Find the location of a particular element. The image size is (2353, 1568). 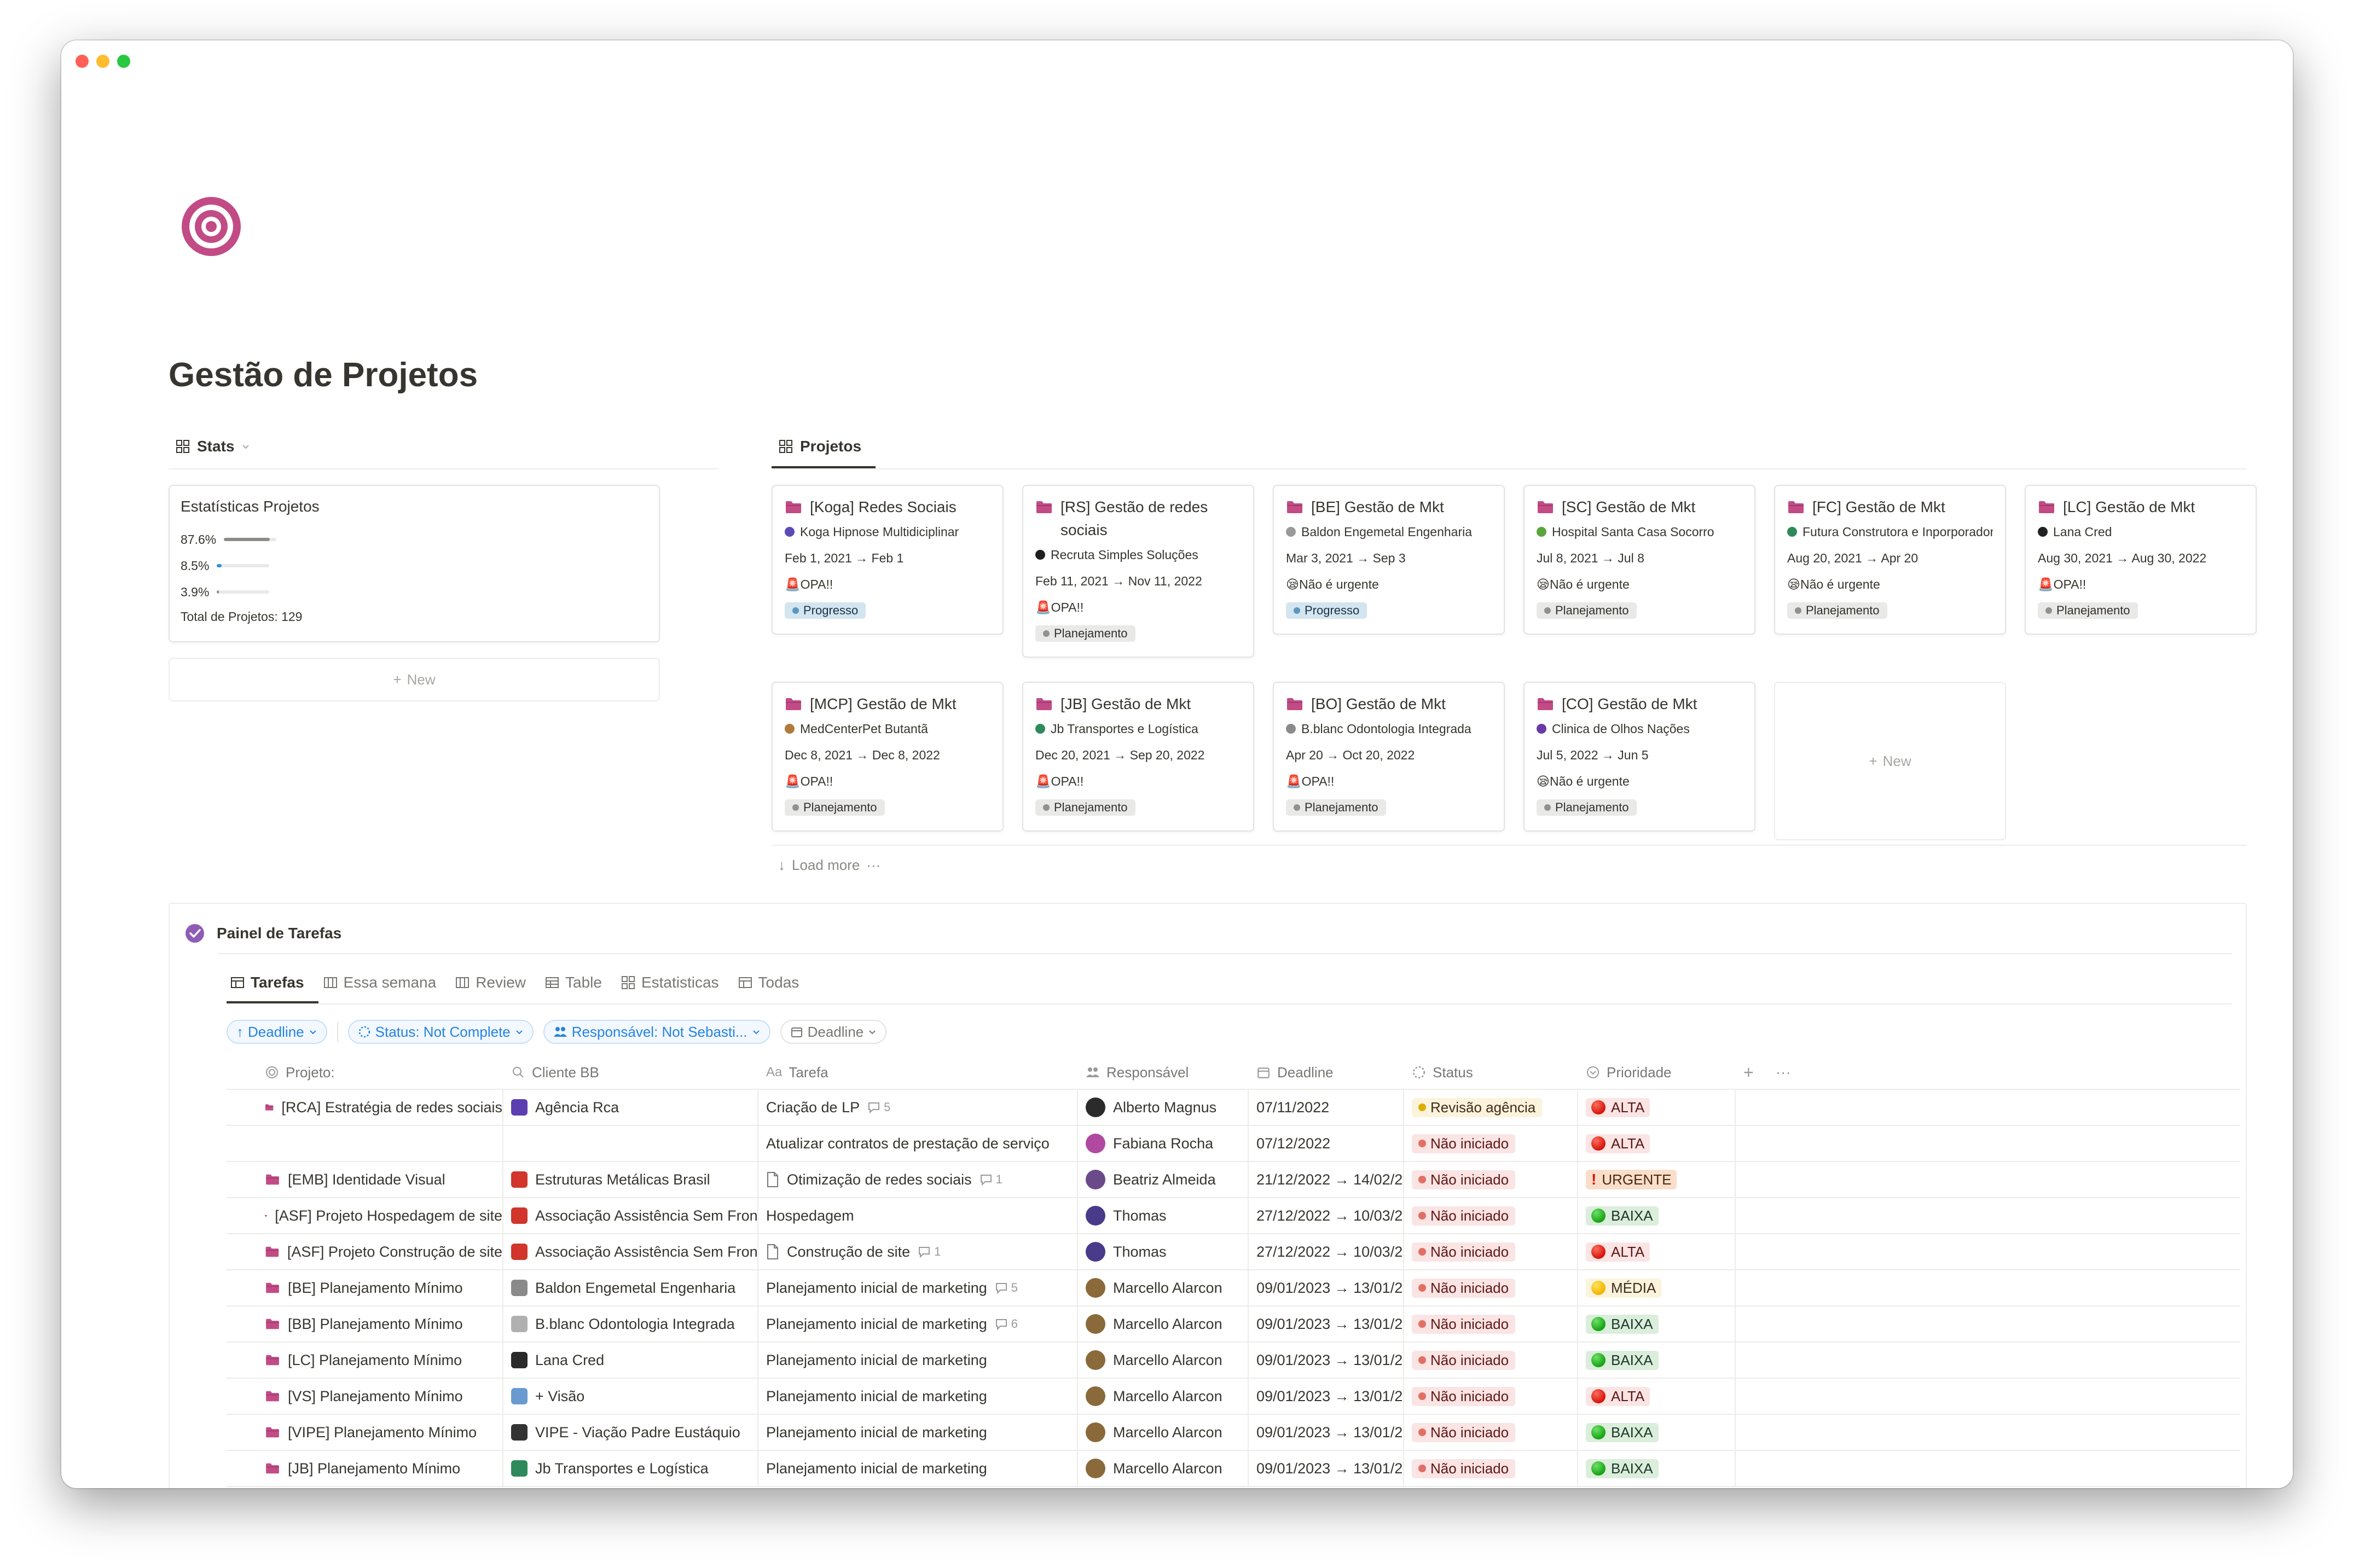

cell-prioridade: ! URGENTE is located at coordinates (1657, 1179).